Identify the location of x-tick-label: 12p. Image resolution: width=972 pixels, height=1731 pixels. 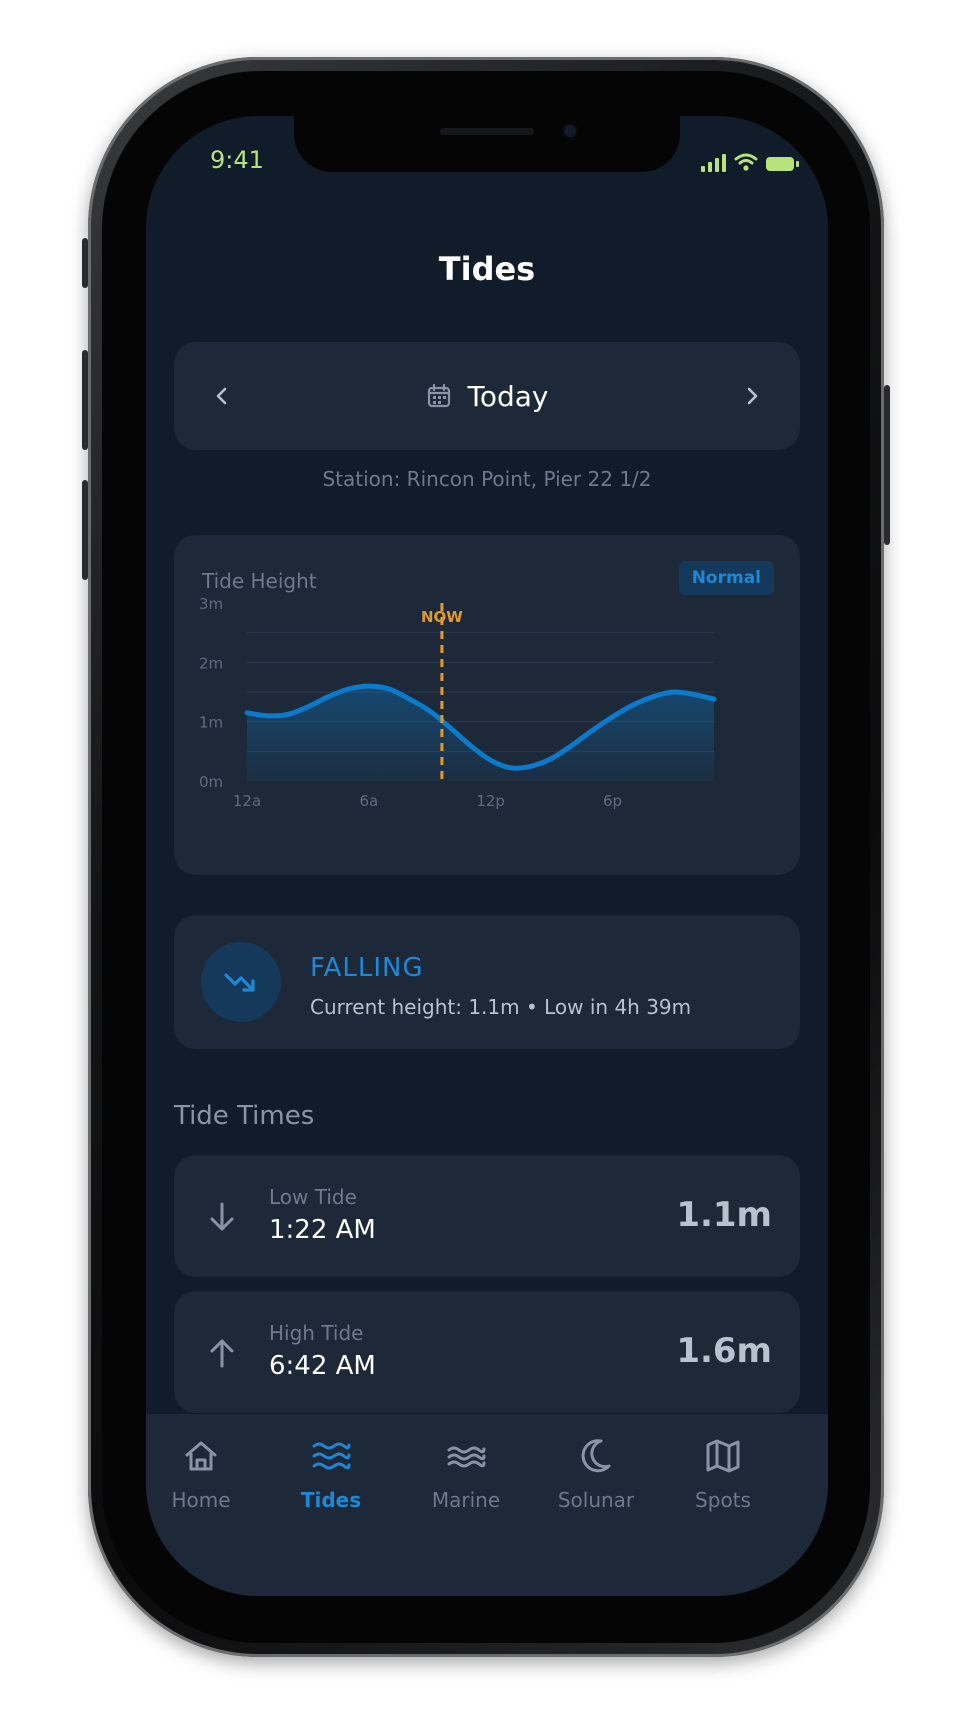
(490, 801).